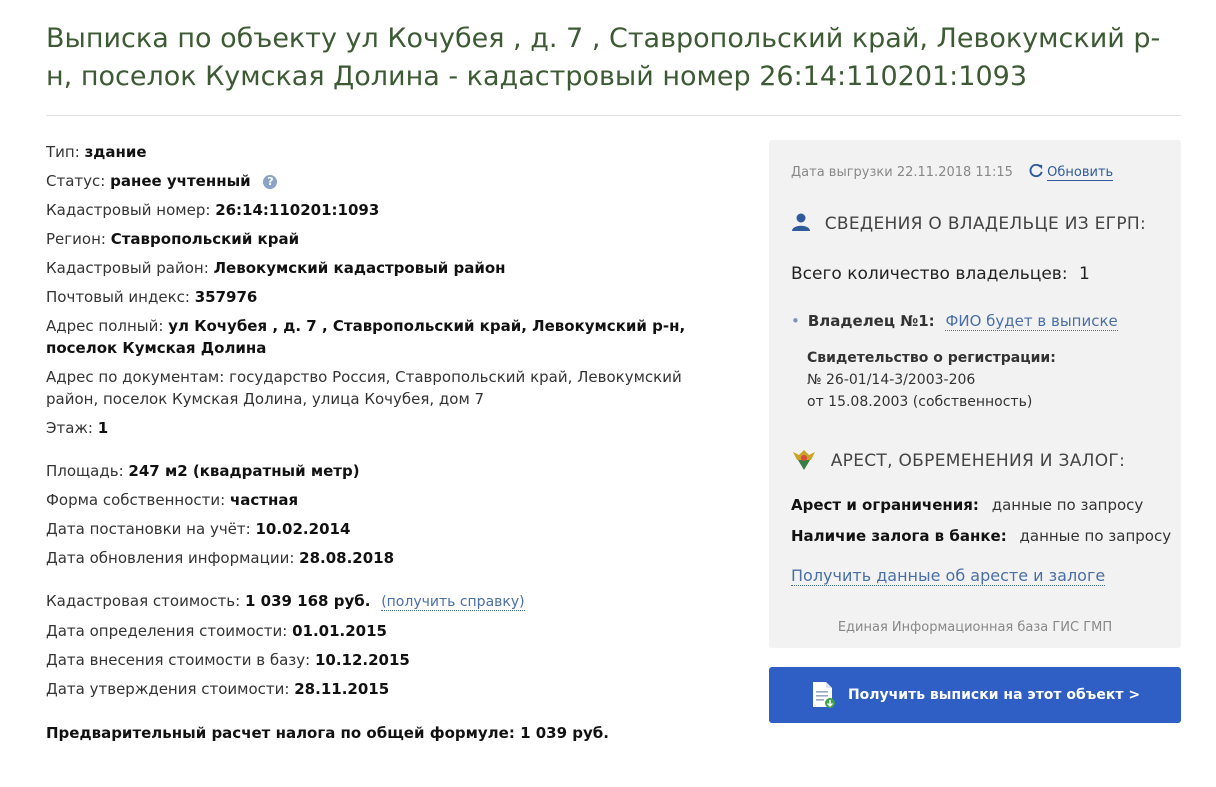  I want to click on info-row-update-date: Дата обновления информации: 28.08.2018, so click(220, 558).